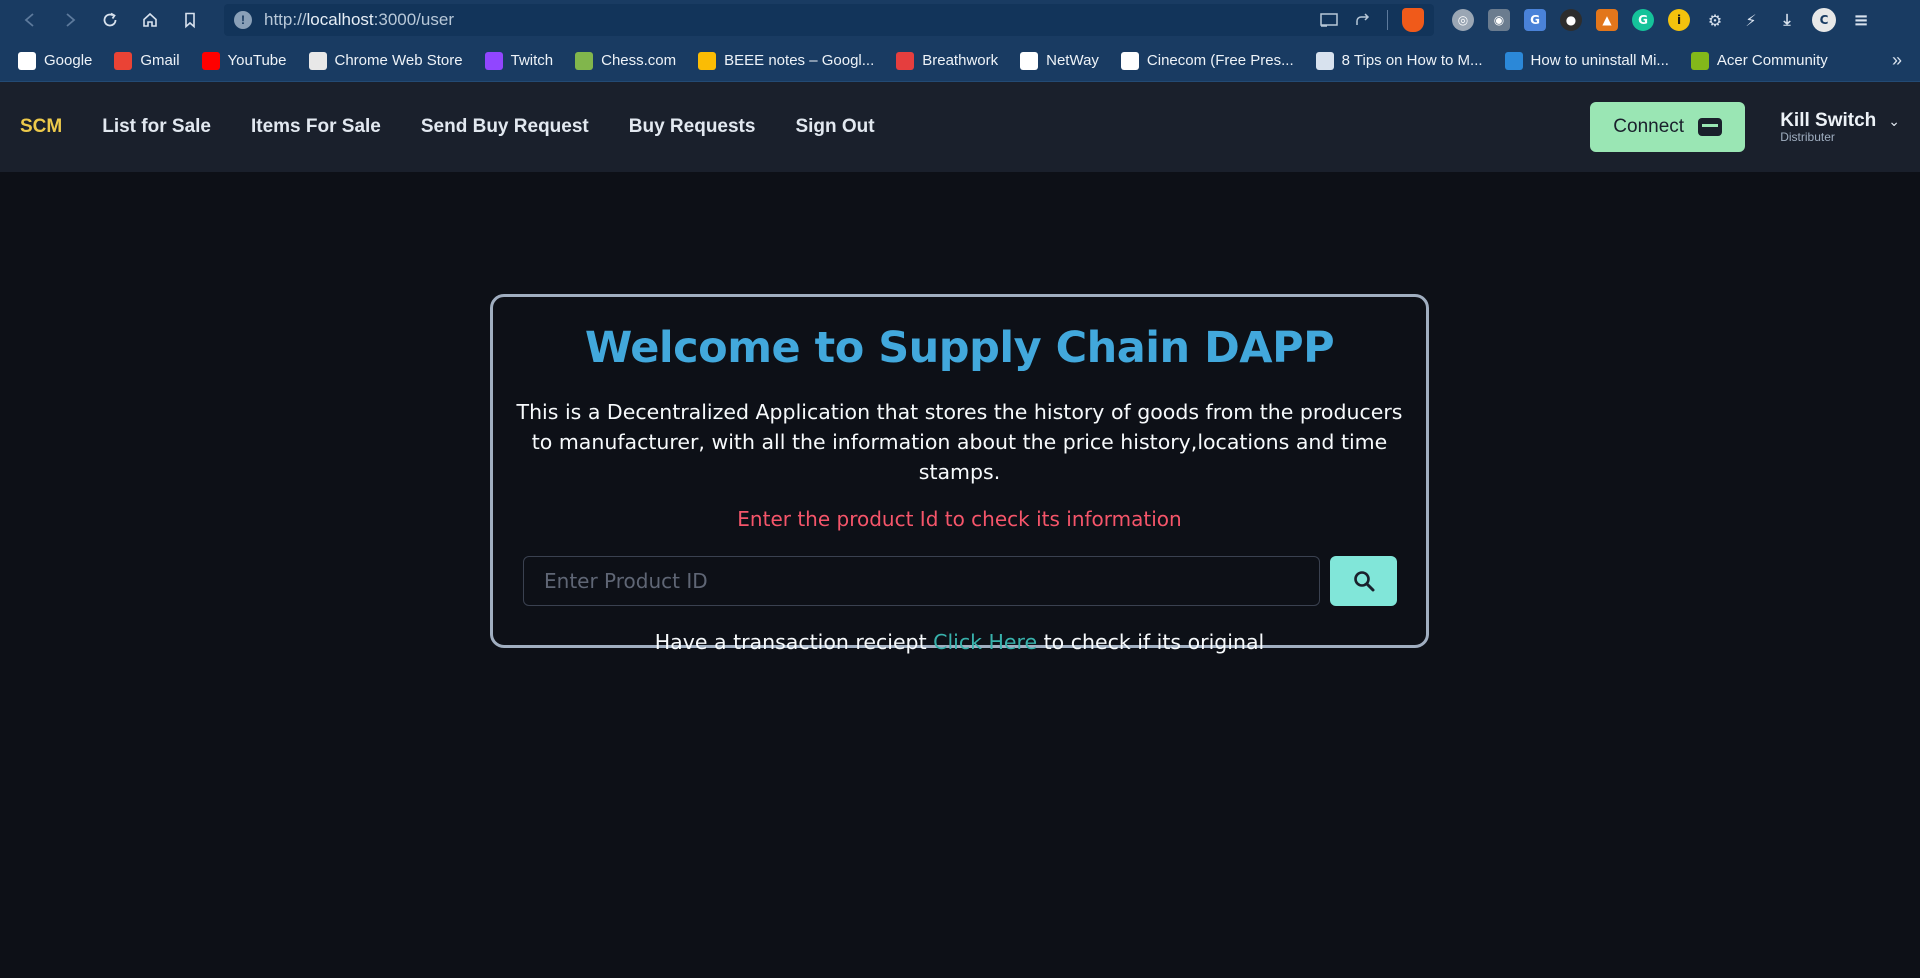 The width and height of the screenshot is (1920, 978). What do you see at coordinates (707, 60) in the screenshot?
I see `google-drive-icon` at bounding box center [707, 60].